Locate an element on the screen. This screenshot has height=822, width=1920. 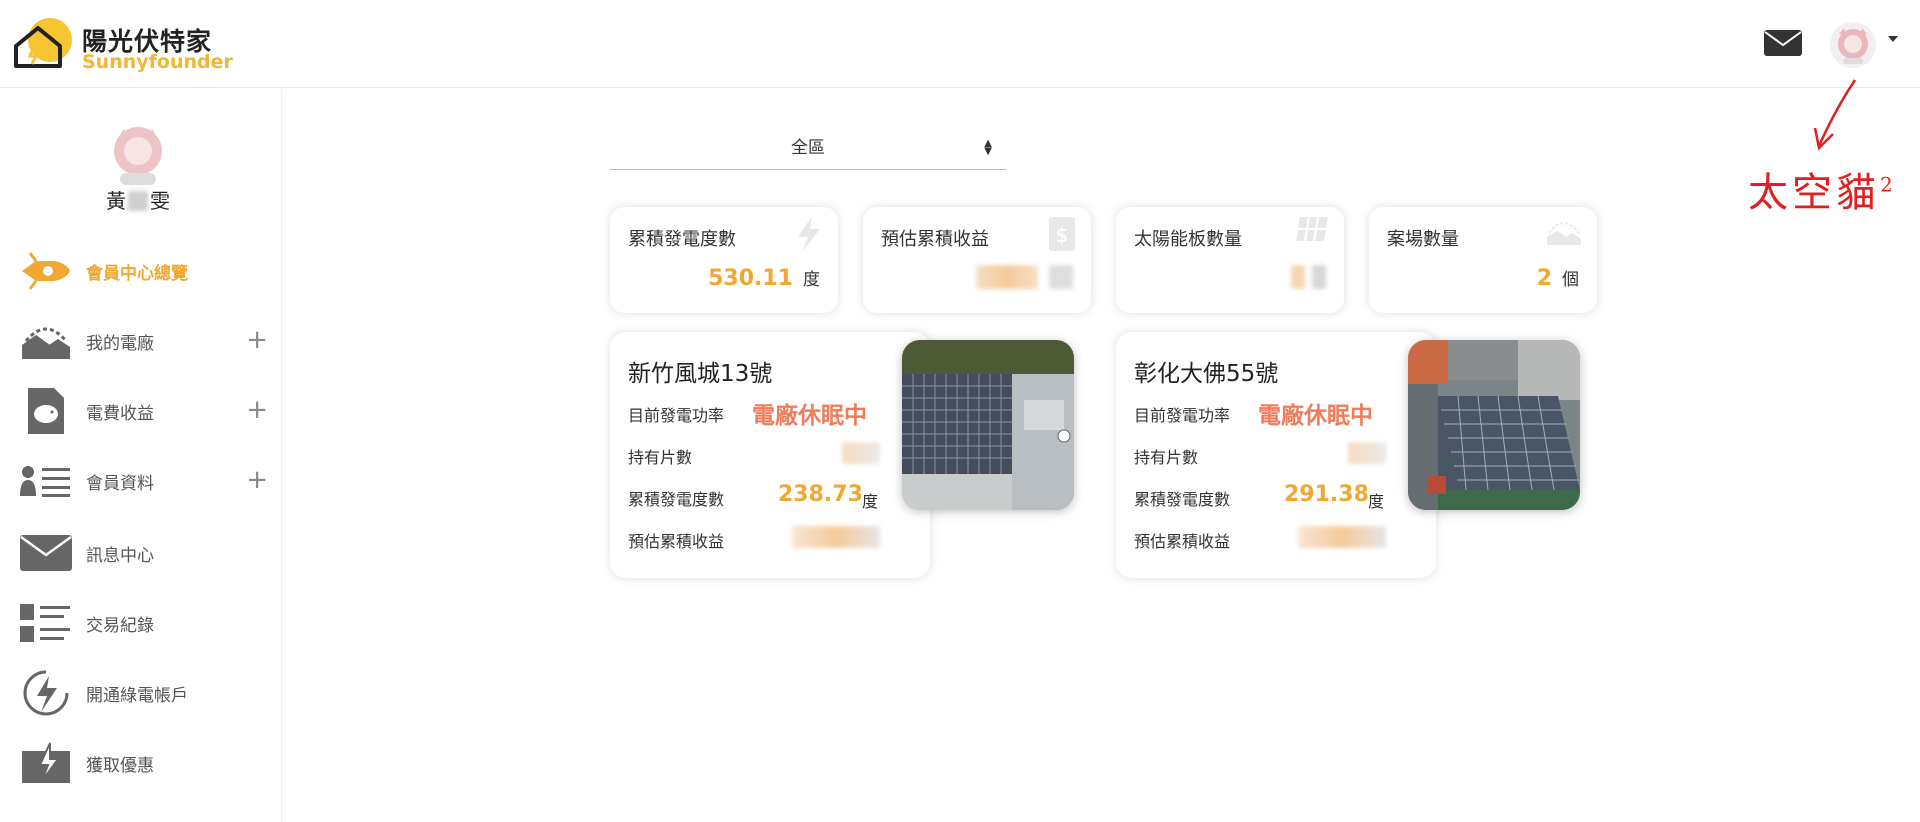
stat-card-revenue: 預估累積收益 $ is located at coordinates (977, 260).